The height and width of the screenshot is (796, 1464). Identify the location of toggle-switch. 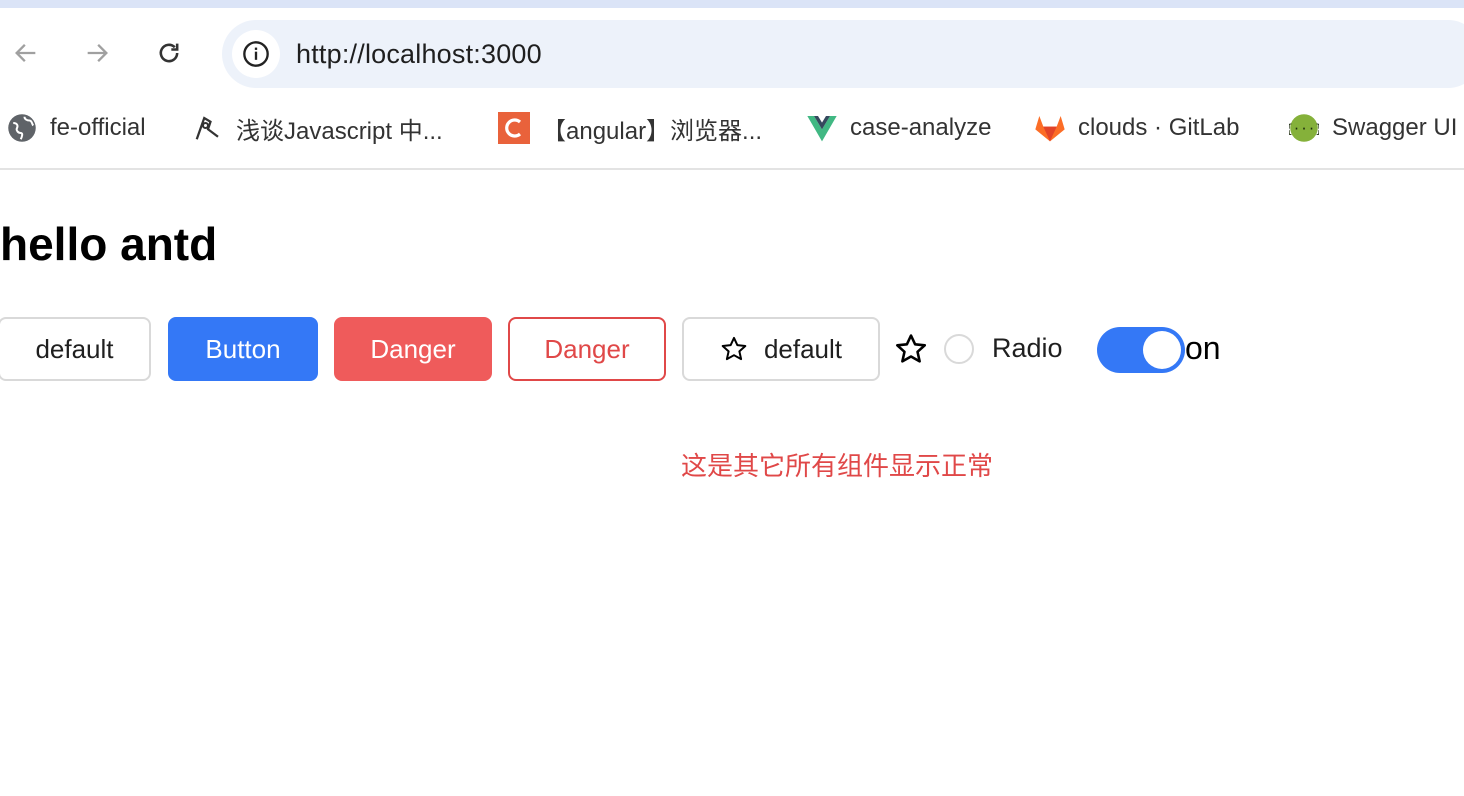
(1141, 350).